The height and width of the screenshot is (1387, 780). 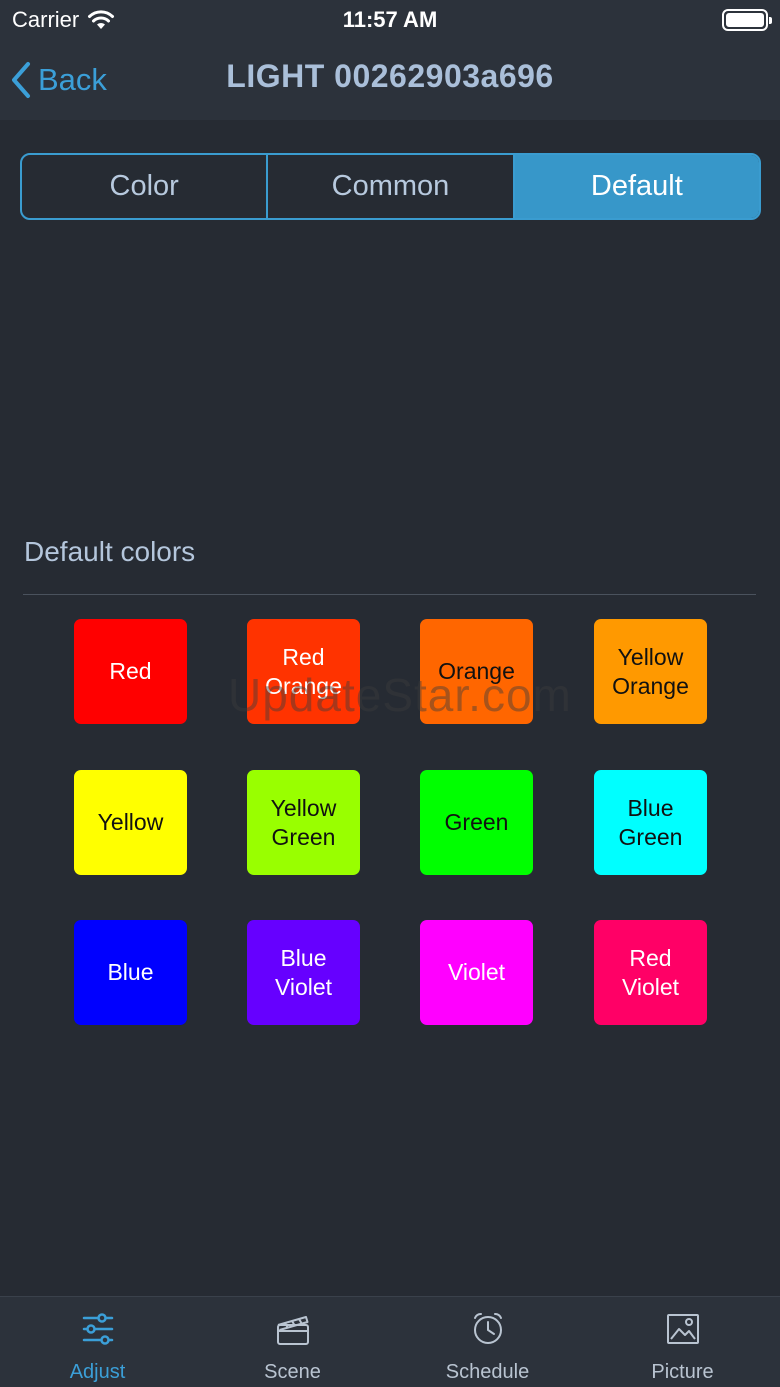 I want to click on color-swatch-violet: Violet, so click(x=476, y=972).